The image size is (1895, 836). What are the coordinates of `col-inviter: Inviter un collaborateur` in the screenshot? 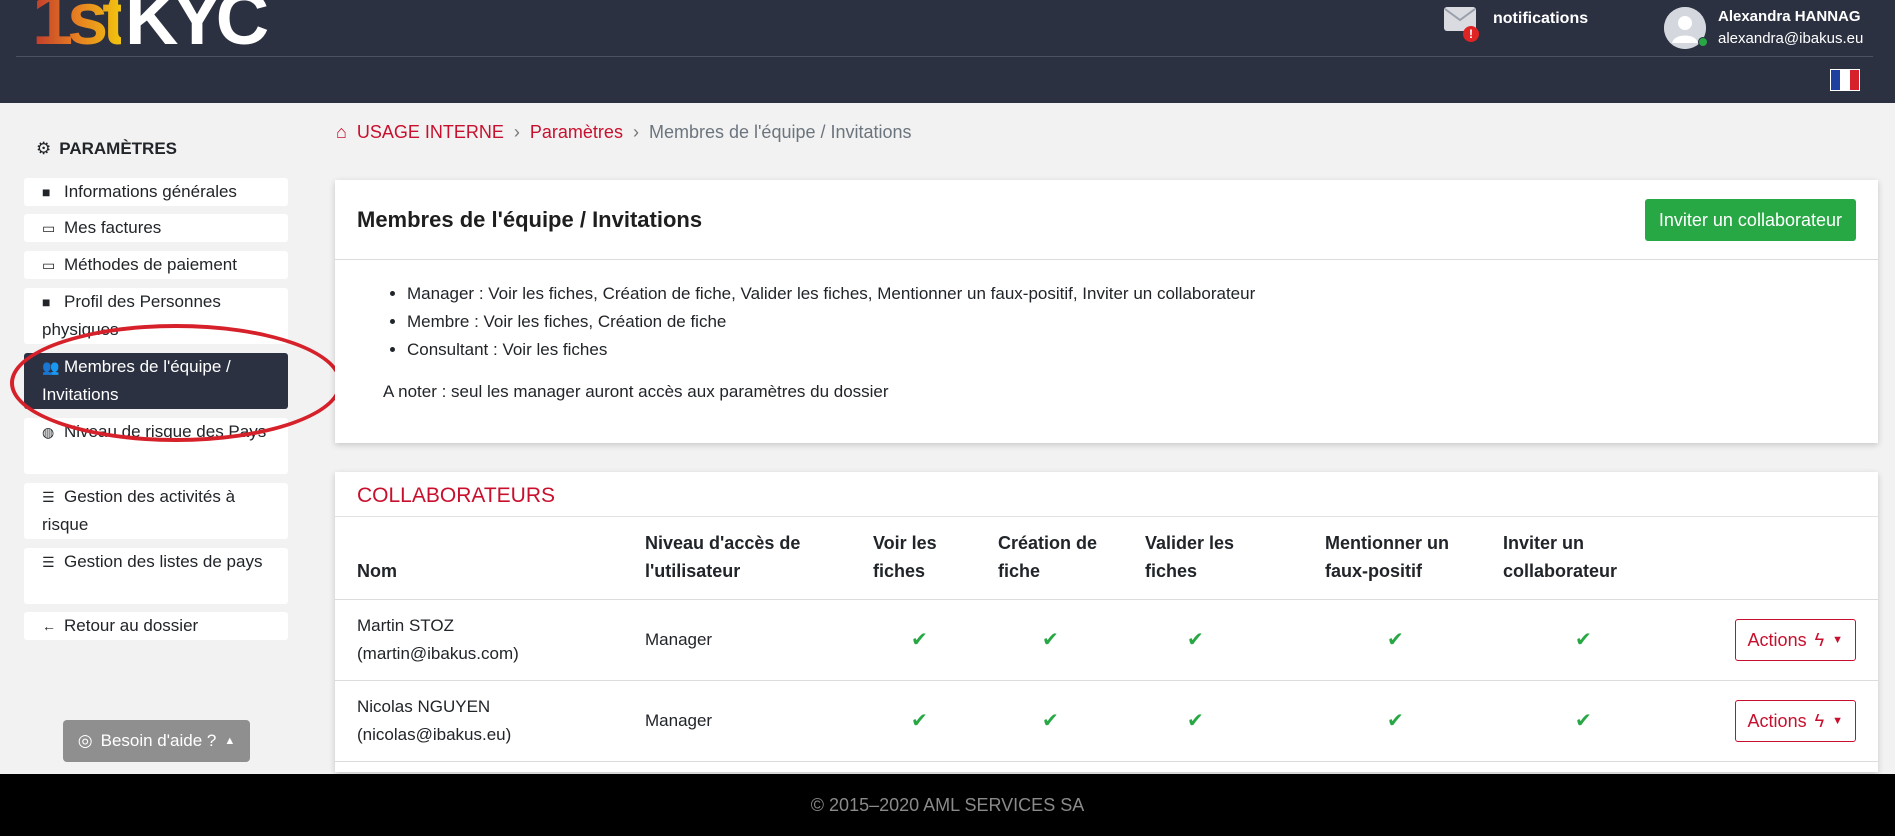 It's located at (1593, 558).